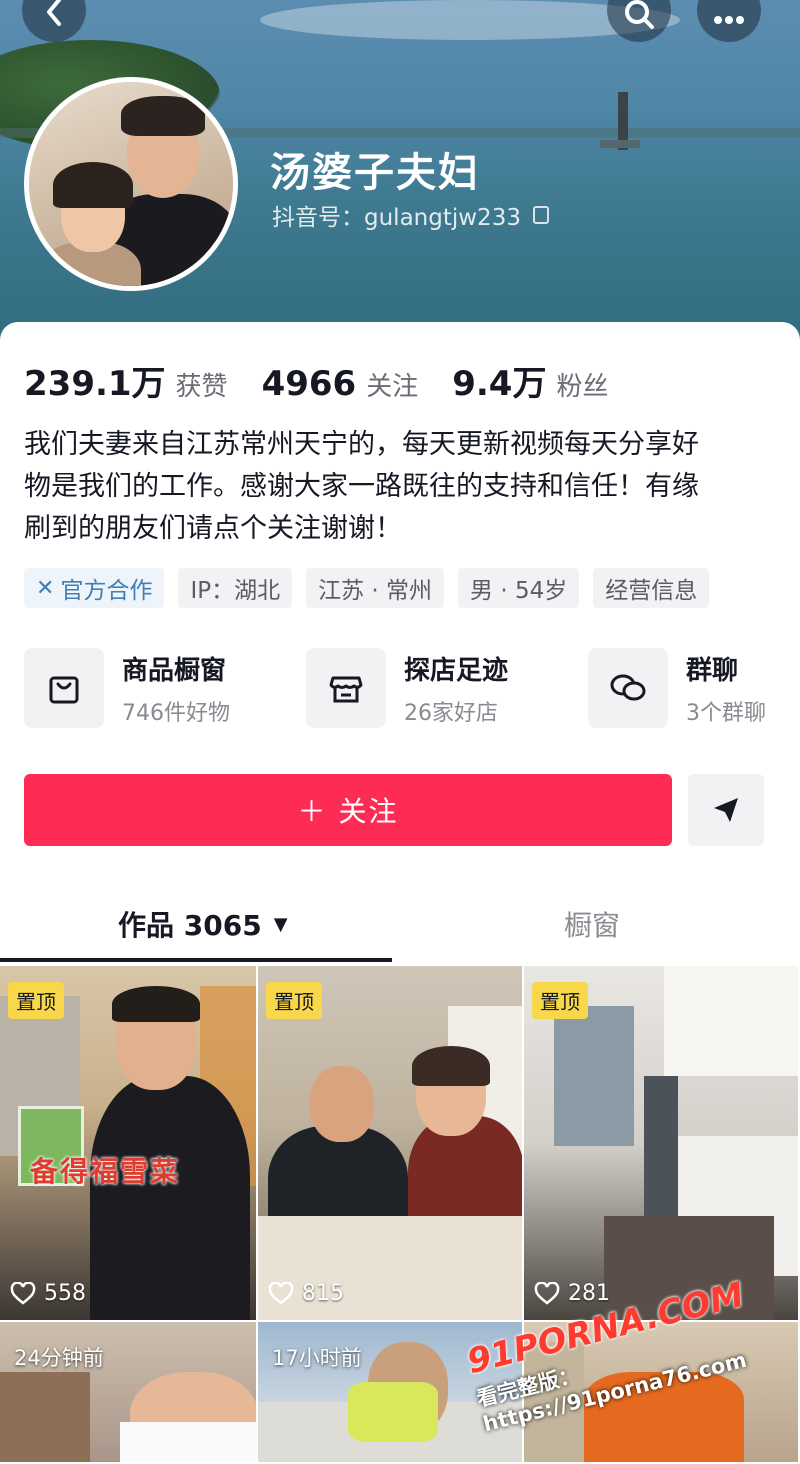  Describe the element at coordinates (694, 688) in the screenshot. I see `feature-group-chat: 群聊 3个群聊` at that location.